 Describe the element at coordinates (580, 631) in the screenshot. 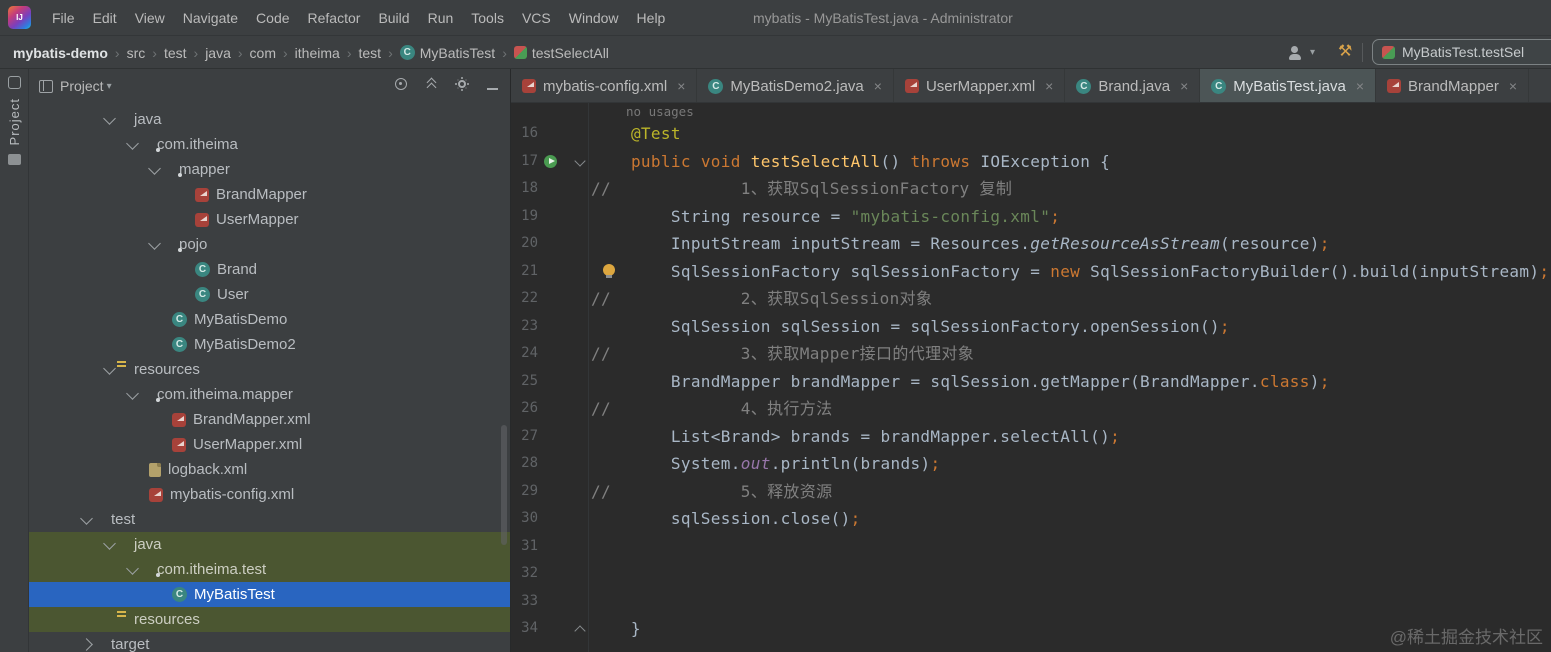

I see `fold-up-icon` at that location.